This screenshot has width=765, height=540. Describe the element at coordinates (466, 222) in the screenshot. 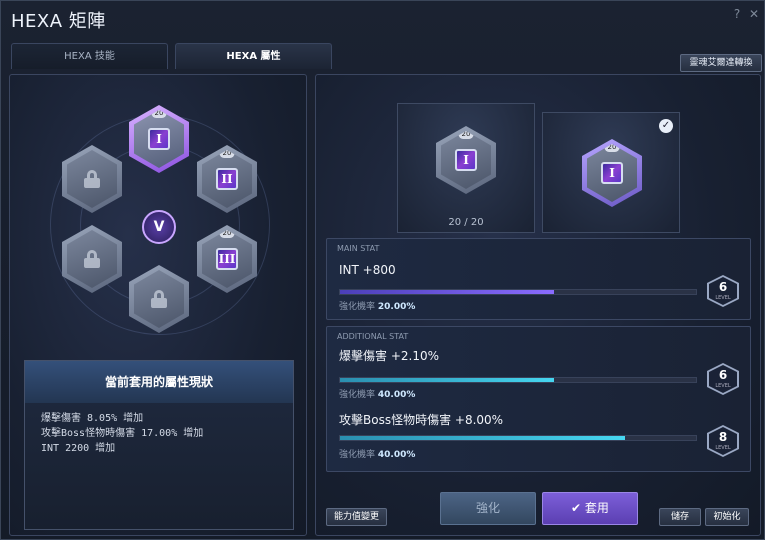

I see `stat-core-count: 20 / 20` at that location.